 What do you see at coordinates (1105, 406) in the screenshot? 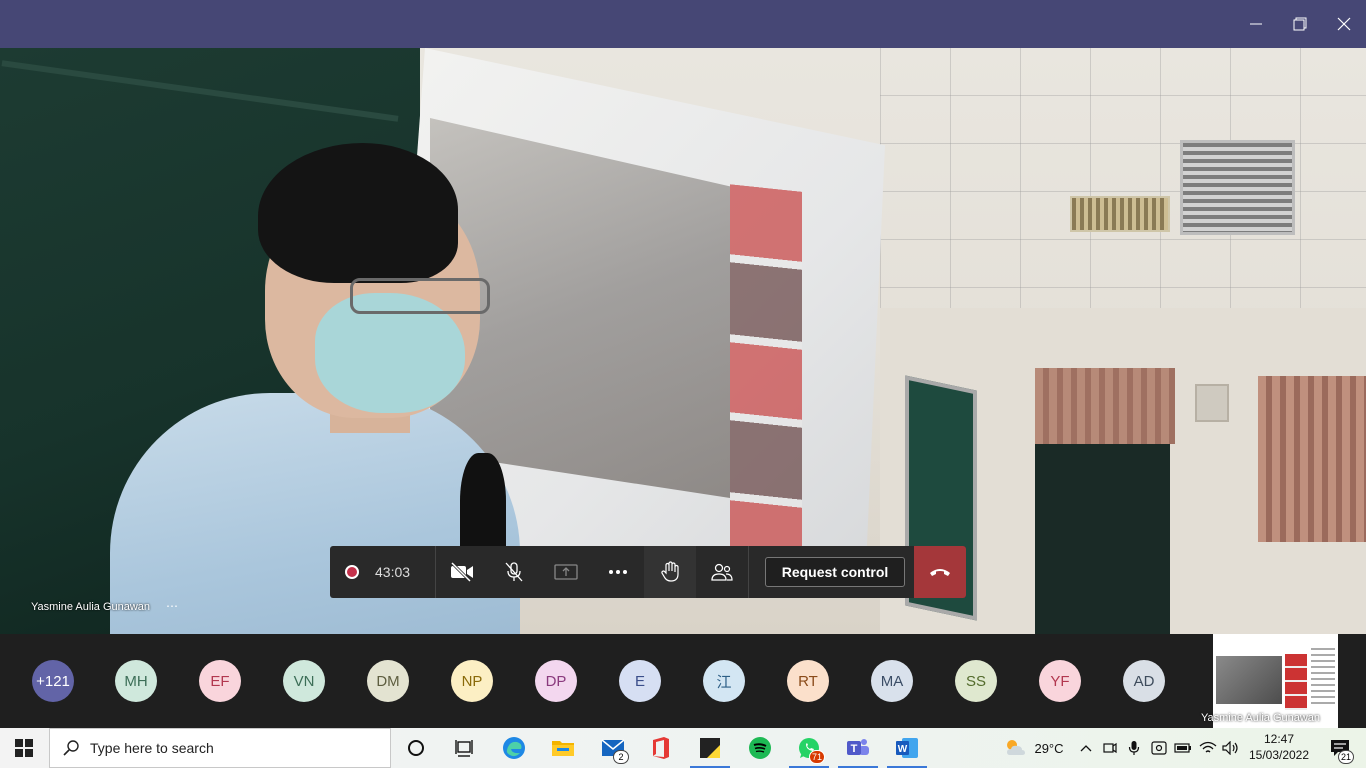
I see `video-curtain` at bounding box center [1105, 406].